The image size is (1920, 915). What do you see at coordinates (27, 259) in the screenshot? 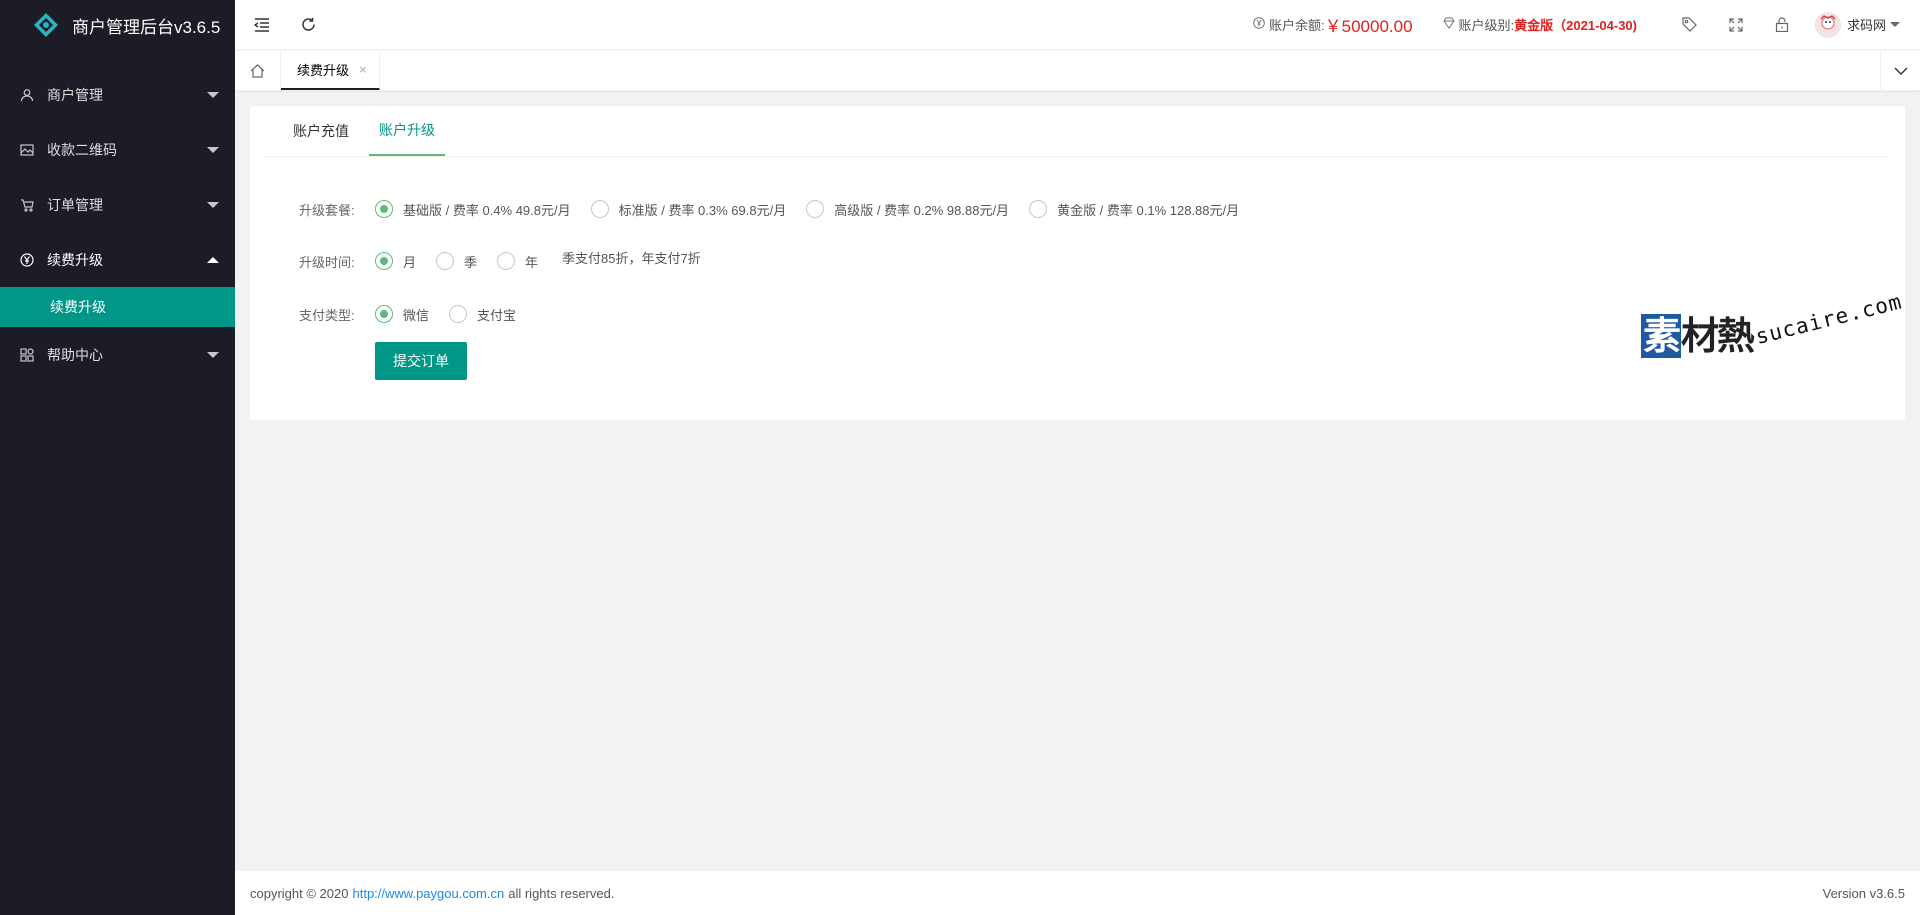
I see `yen-circle-icon` at bounding box center [27, 259].